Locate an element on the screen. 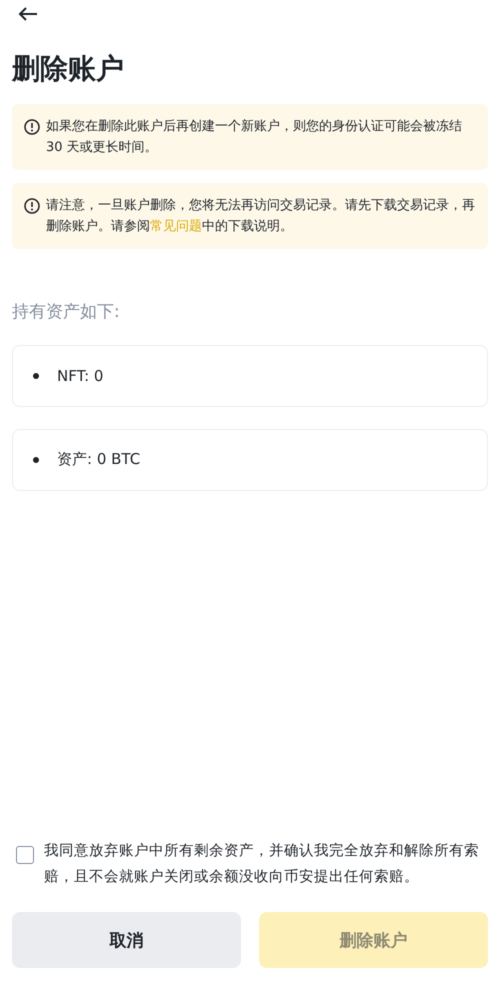  cancel-button: 取消 is located at coordinates (126, 940).